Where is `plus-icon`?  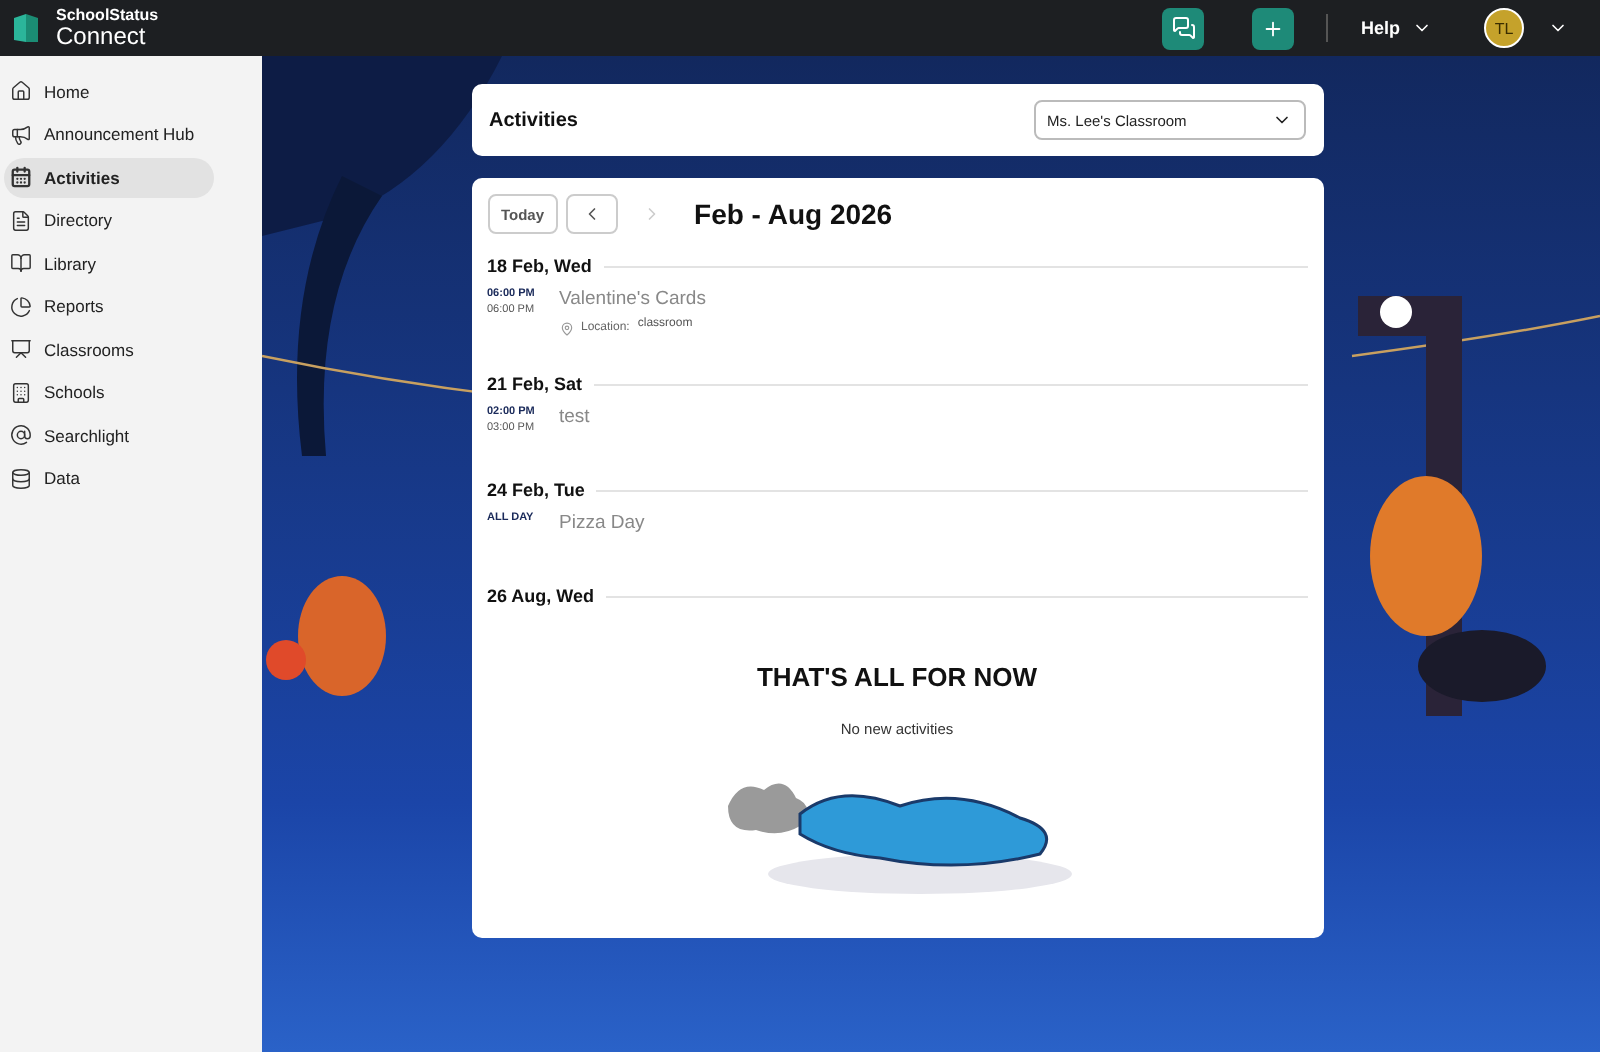
plus-icon is located at coordinates (1273, 28).